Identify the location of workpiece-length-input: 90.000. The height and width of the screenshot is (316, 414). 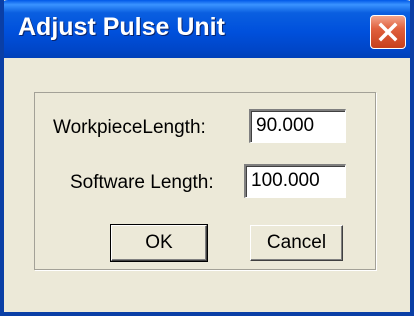
(297, 126).